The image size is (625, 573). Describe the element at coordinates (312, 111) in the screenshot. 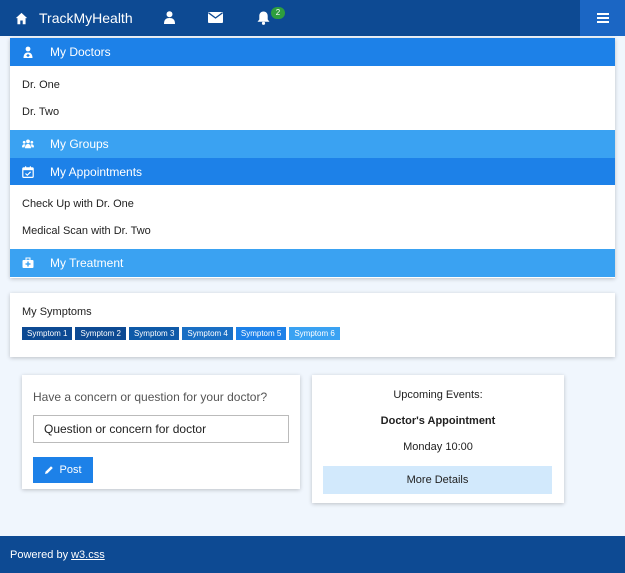

I see `doctor-item: Dr. Two` at that location.